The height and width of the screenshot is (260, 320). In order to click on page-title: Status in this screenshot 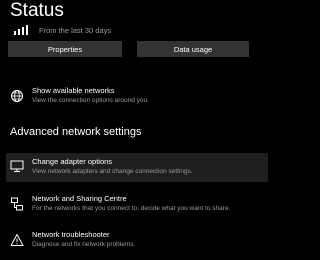, I will do `click(37, 10)`.